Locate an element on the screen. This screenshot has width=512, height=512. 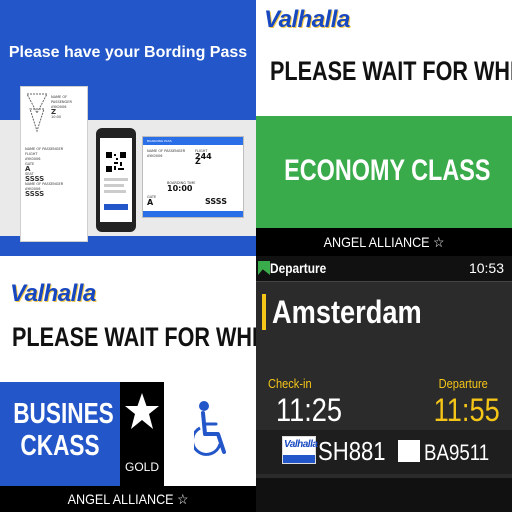
business-class-line2: CKASS is located at coordinates (60, 446).